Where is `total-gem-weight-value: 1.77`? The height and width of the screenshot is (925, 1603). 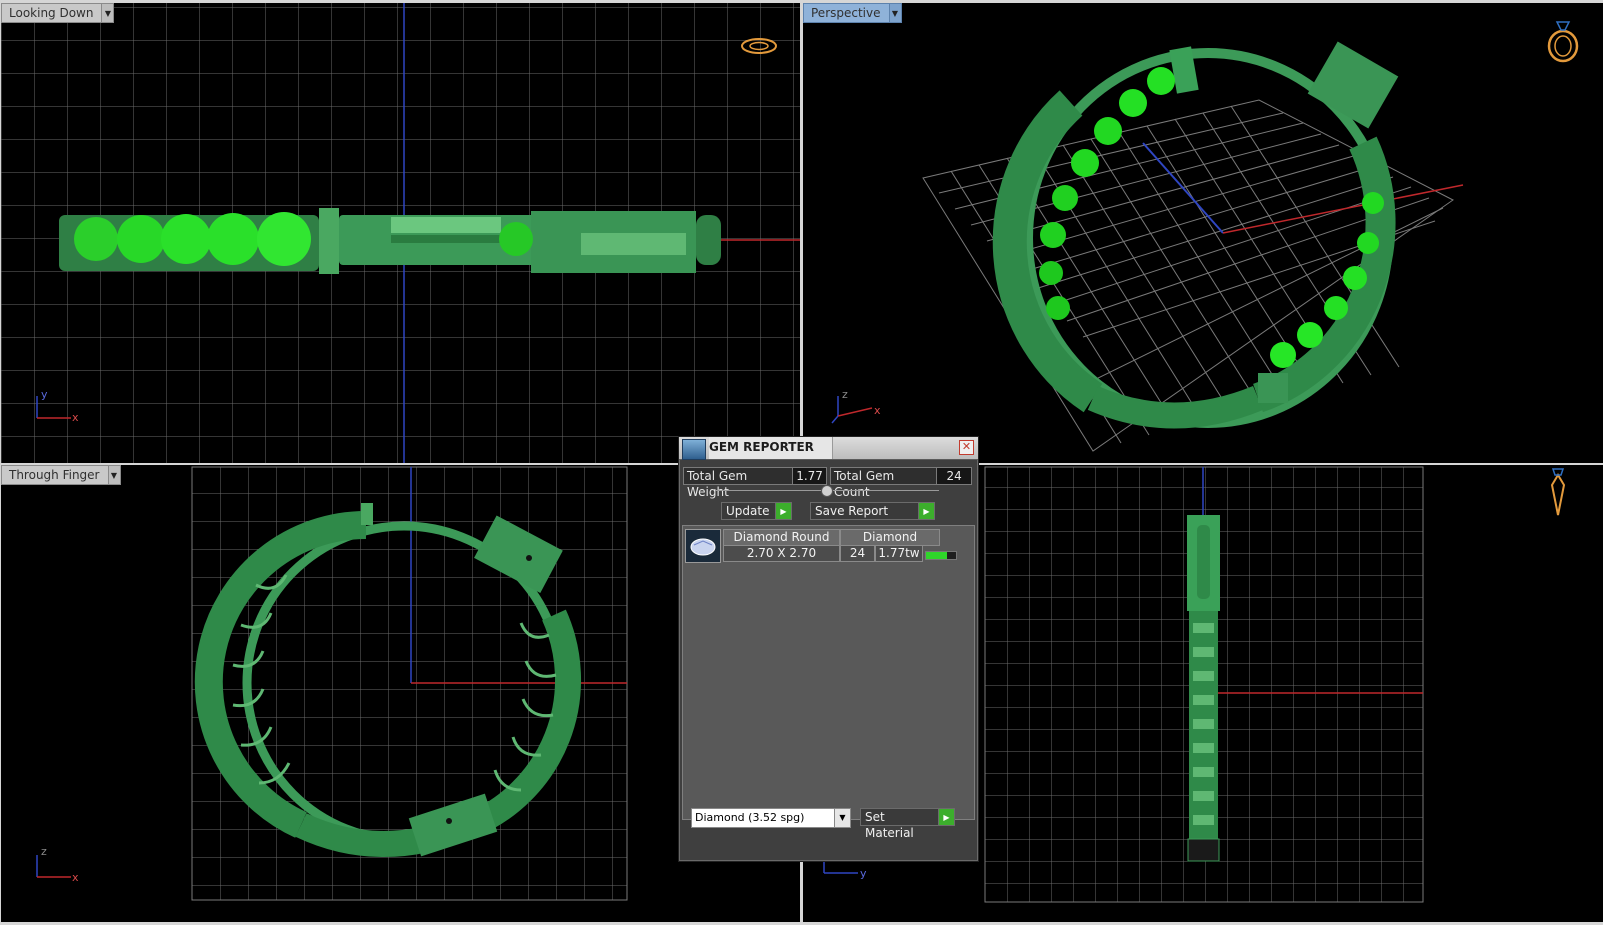
total-gem-weight-value: 1.77 is located at coordinates (809, 476).